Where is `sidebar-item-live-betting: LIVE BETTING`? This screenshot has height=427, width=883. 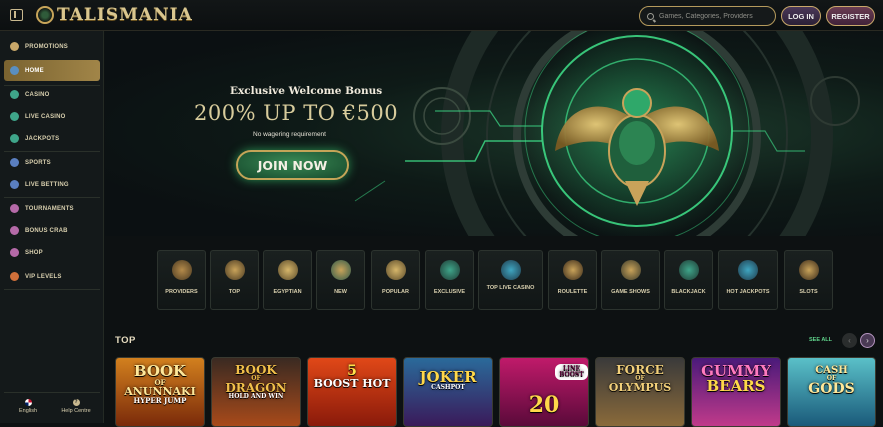 sidebar-item-live-betting: LIVE BETTING is located at coordinates (52, 184).